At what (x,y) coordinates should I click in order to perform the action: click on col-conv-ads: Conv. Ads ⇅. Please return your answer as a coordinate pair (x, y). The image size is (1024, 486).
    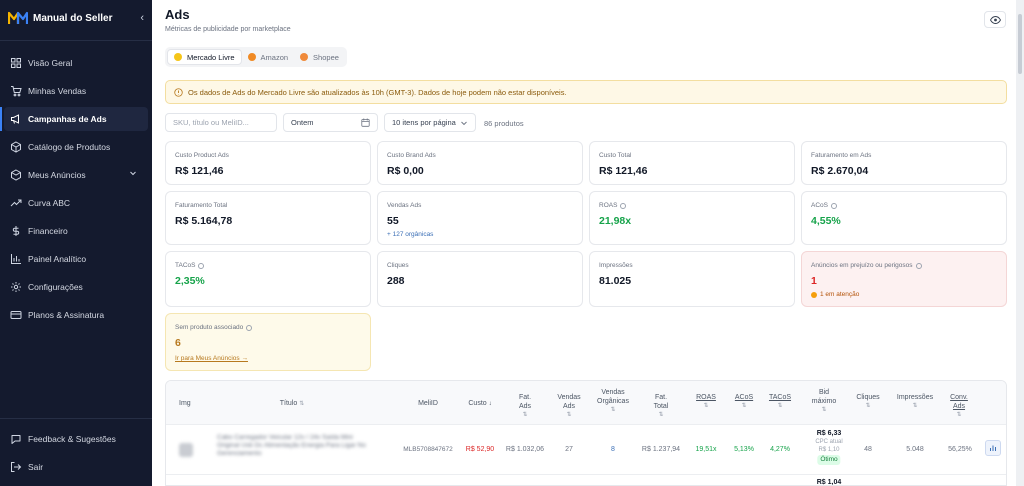
    Looking at the image, I should click on (959, 406).